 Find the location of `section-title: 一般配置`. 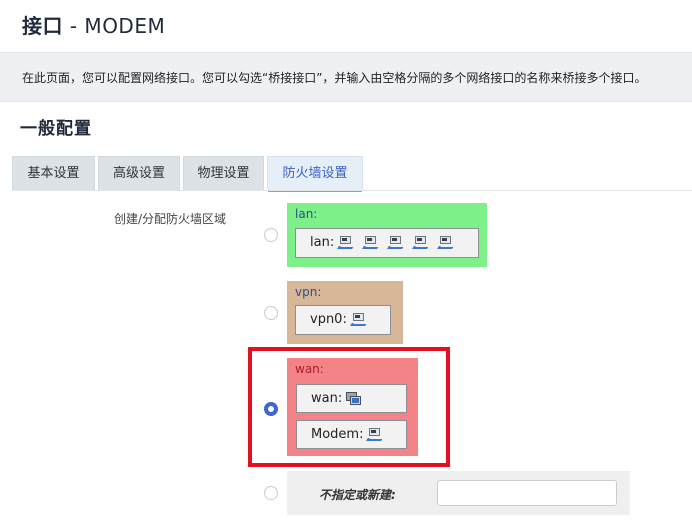

section-title: 一般配置 is located at coordinates (56, 129).